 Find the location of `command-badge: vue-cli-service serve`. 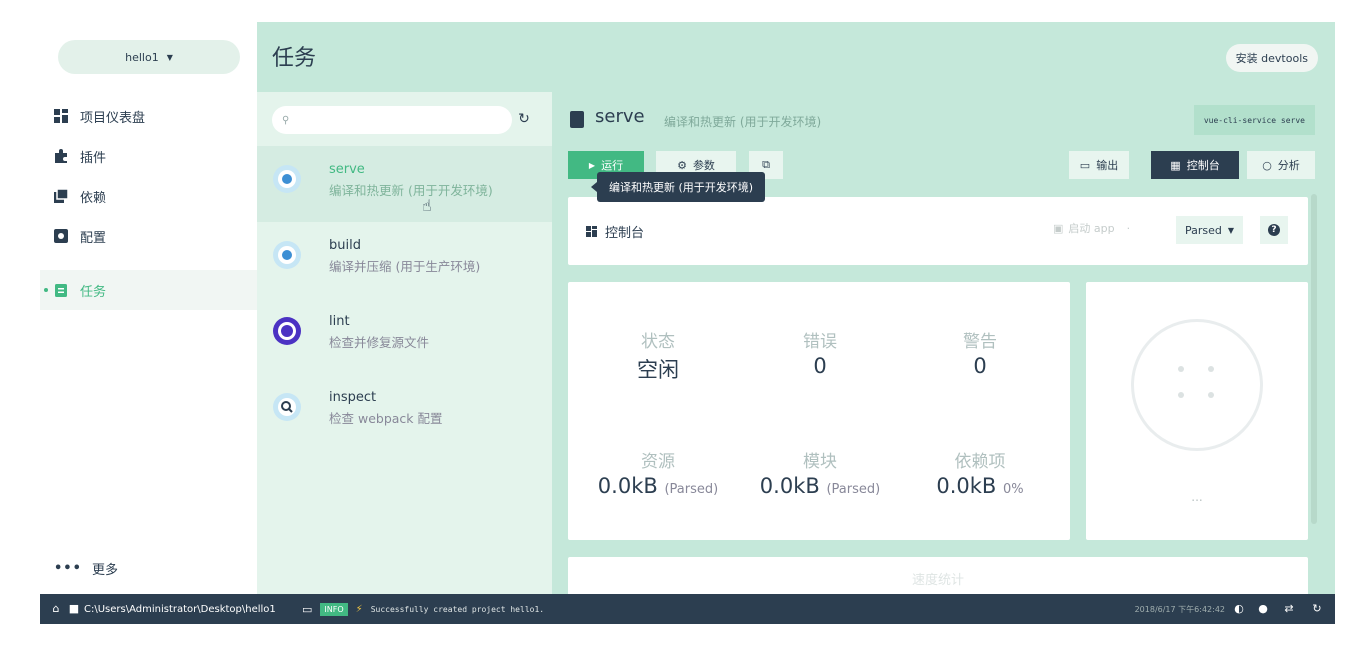

command-badge: vue-cli-service serve is located at coordinates (1254, 120).